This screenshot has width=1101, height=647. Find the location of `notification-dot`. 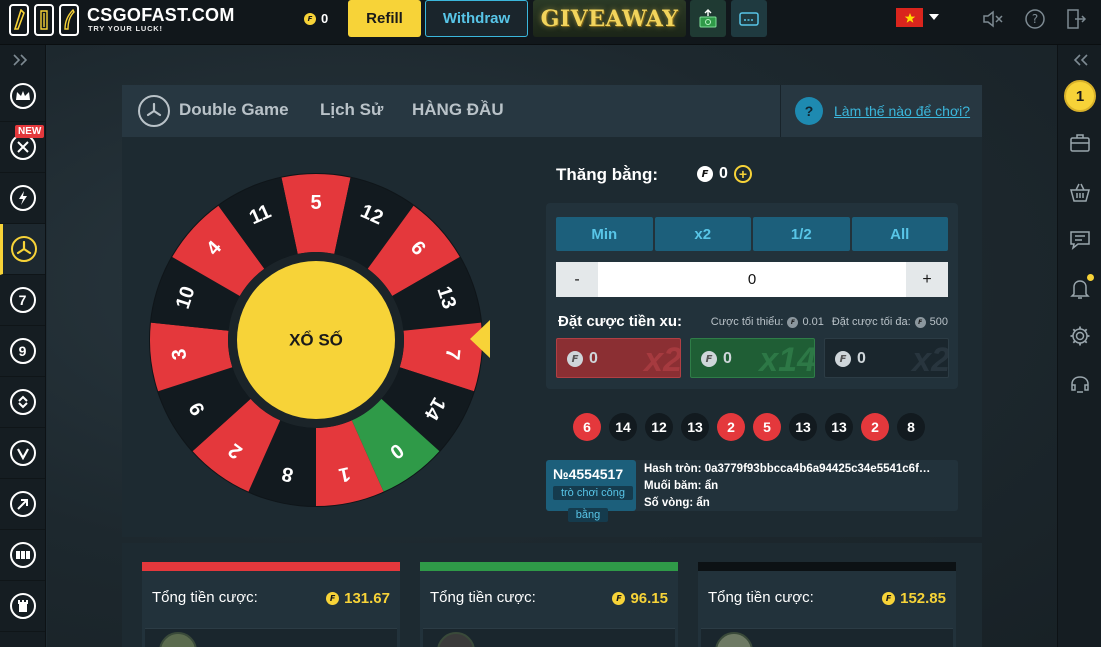

notification-dot is located at coordinates (1090, 277).